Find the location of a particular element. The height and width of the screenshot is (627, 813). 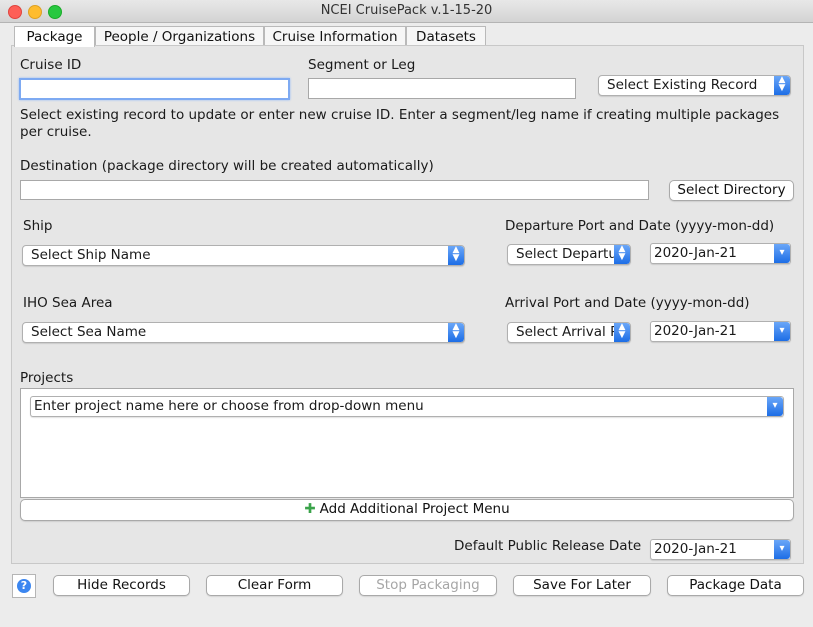

plus-icon: ✚ is located at coordinates (310, 509).